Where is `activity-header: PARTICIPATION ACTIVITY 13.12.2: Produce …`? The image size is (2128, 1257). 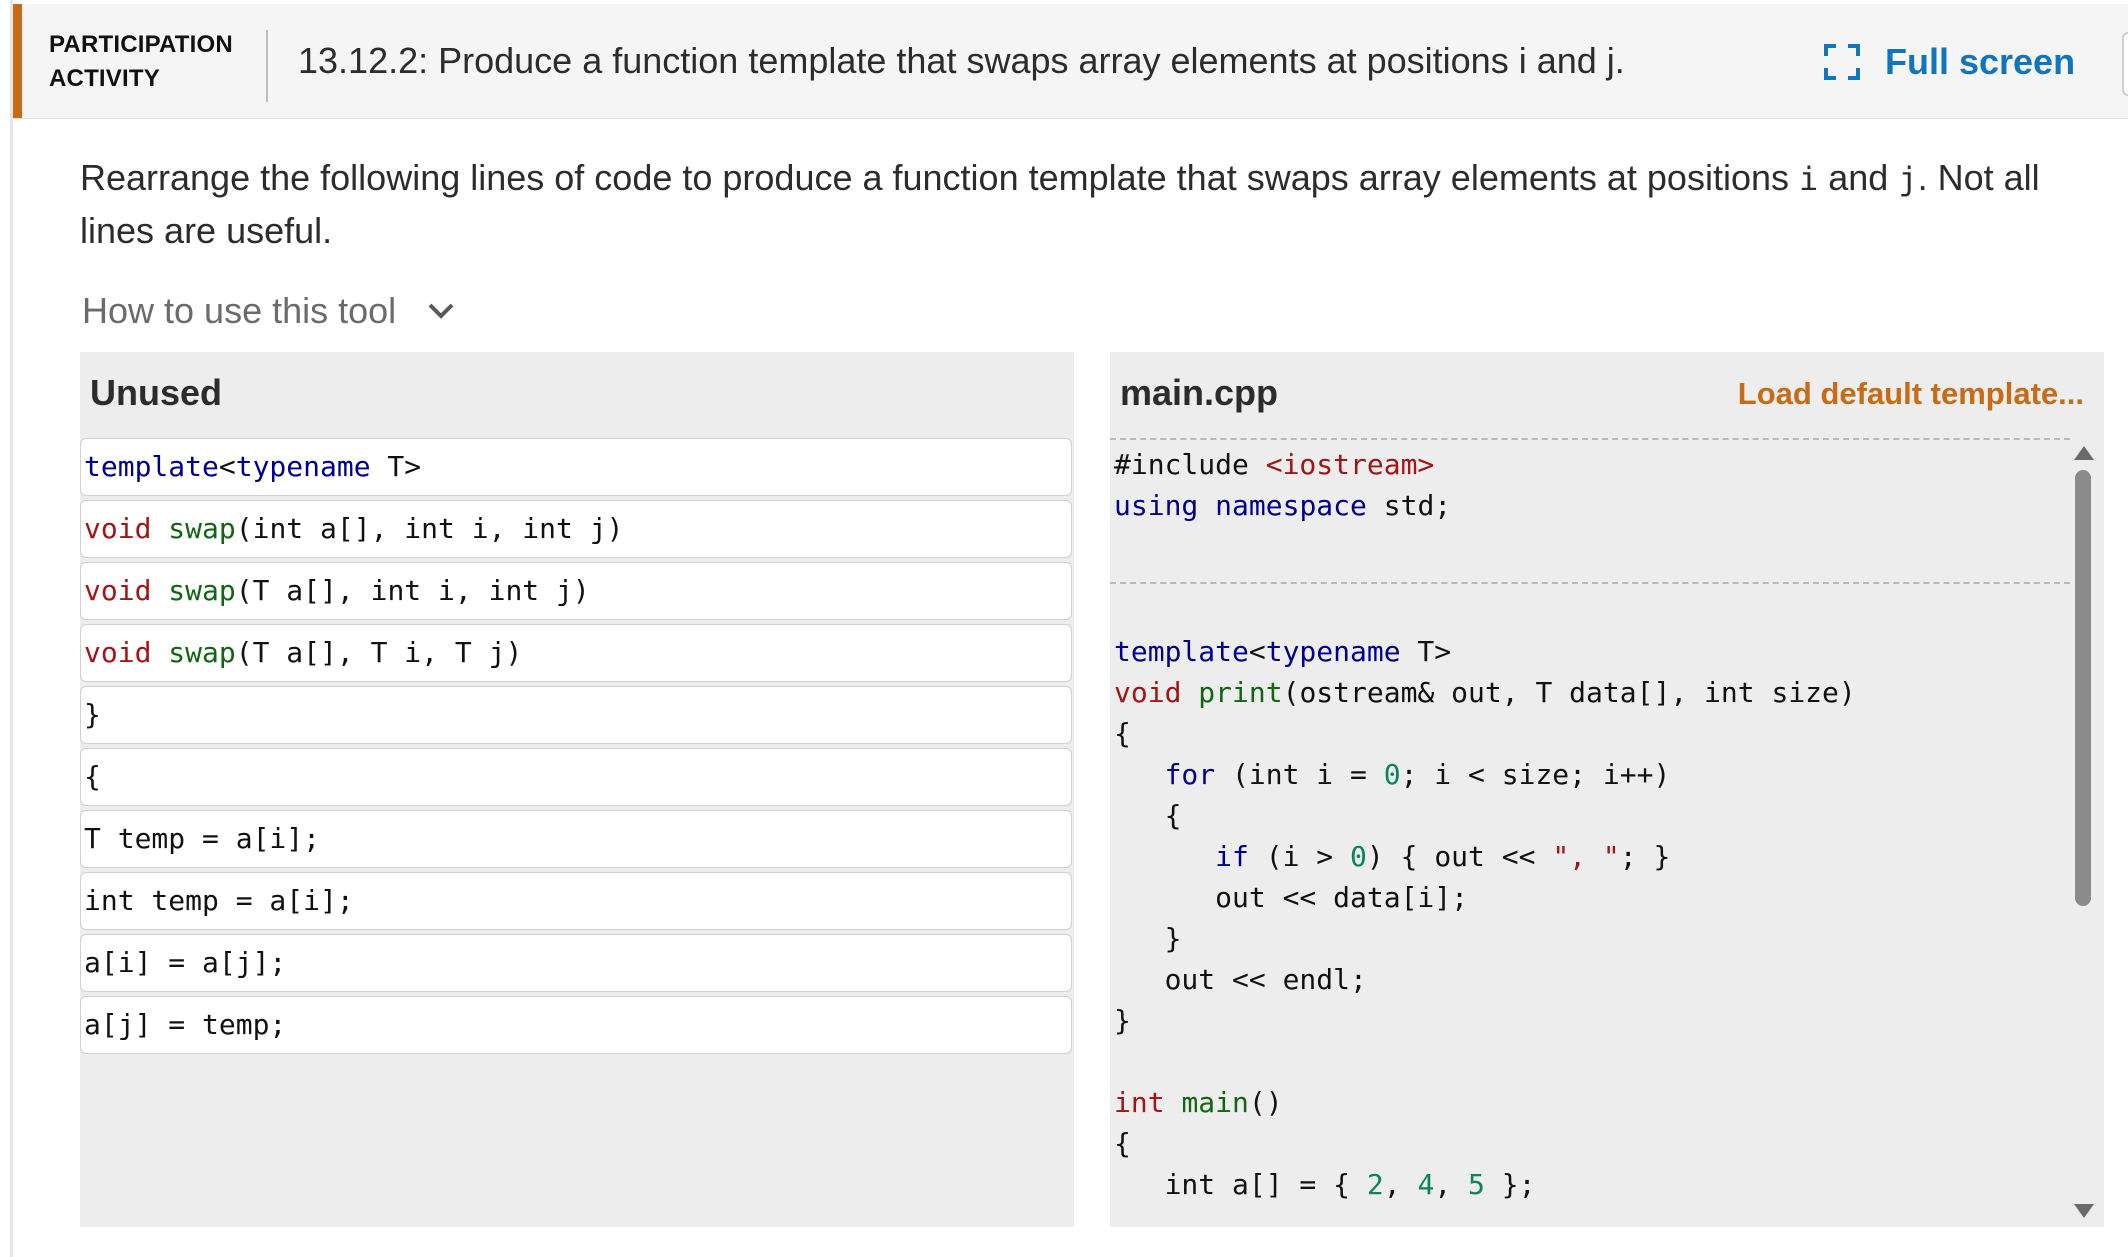 activity-header: PARTICIPATION ACTIVITY 13.12.2: Produce … is located at coordinates (1070, 61).